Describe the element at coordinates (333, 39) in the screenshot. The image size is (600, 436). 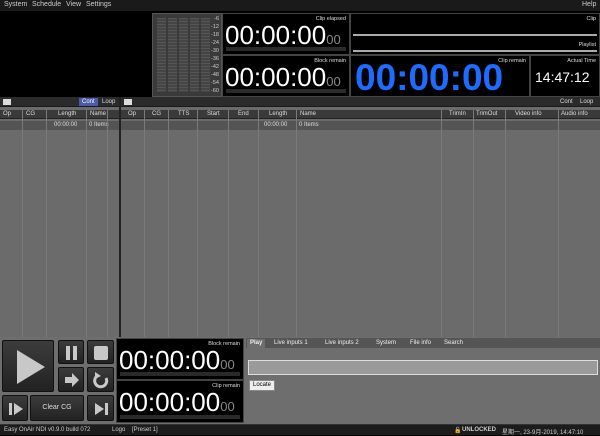
I see `clip-elapsed-frames: 00` at that location.